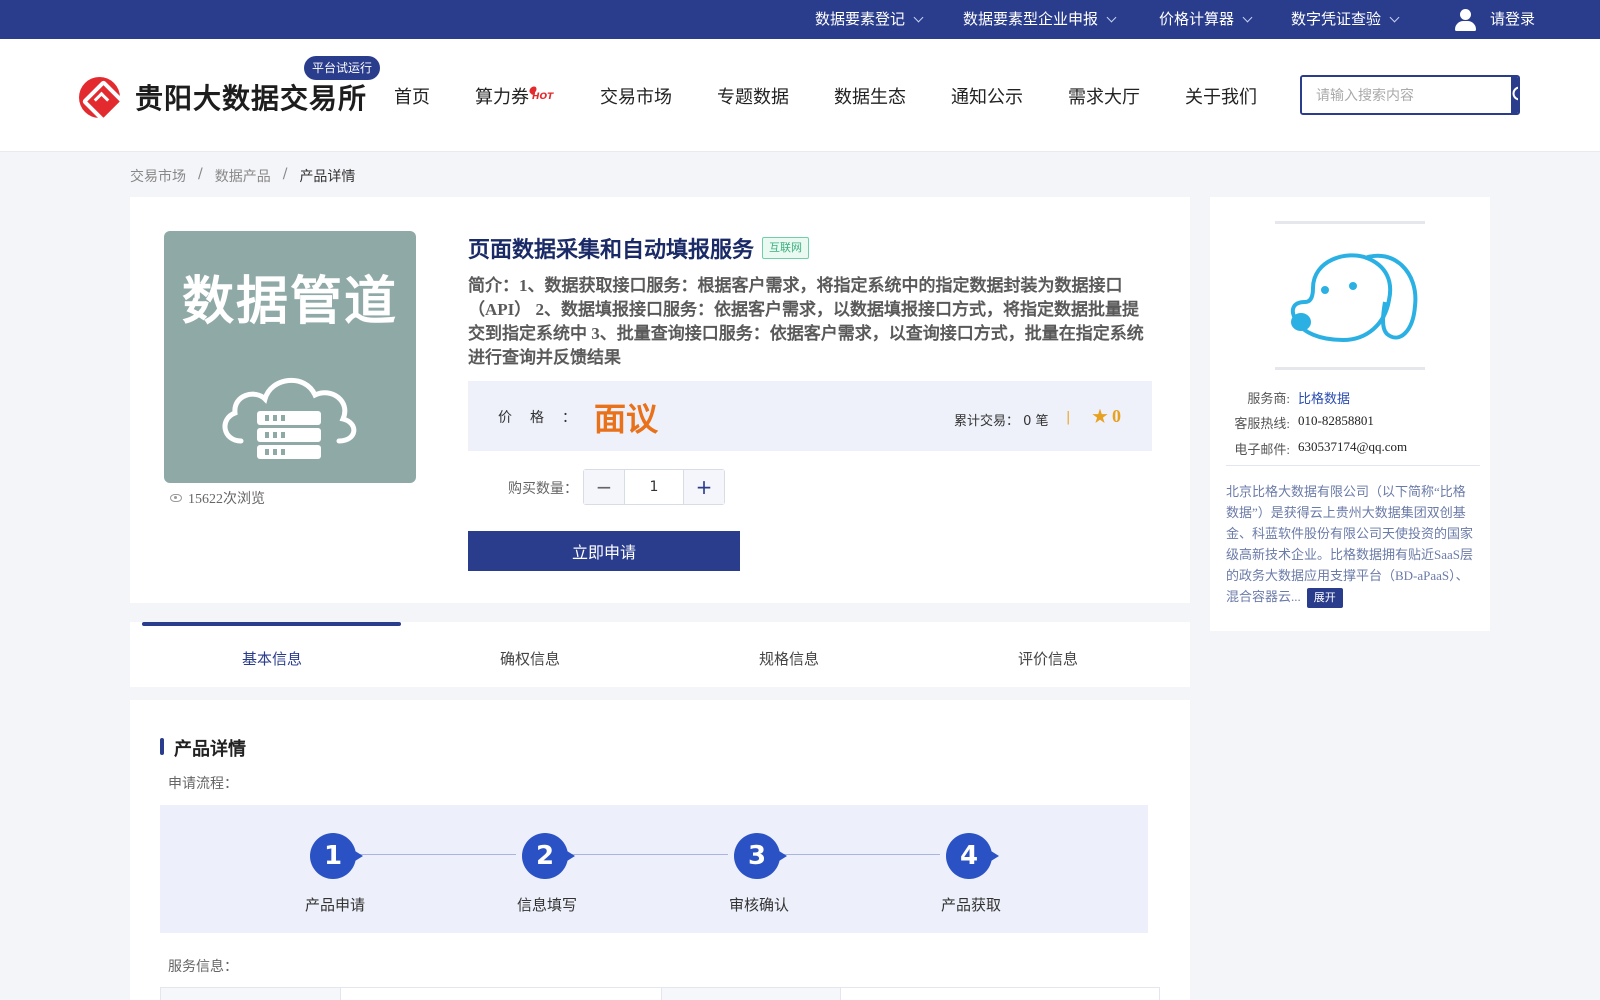 The image size is (1600, 1000). Describe the element at coordinates (203, 748) in the screenshot. I see `section-title: 产品详情` at that location.